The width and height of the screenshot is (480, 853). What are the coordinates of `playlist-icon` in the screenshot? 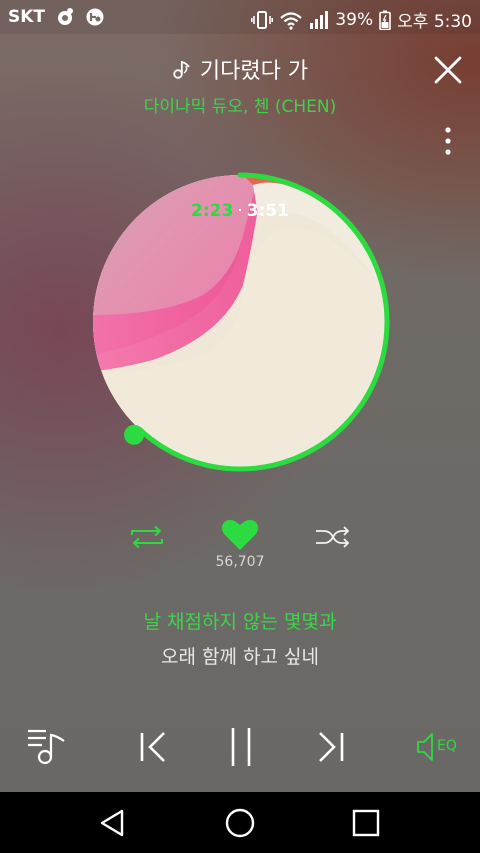 It's located at (46, 747).